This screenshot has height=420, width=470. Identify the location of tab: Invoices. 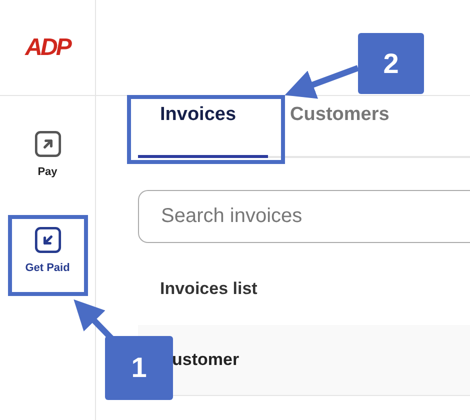
(203, 127).